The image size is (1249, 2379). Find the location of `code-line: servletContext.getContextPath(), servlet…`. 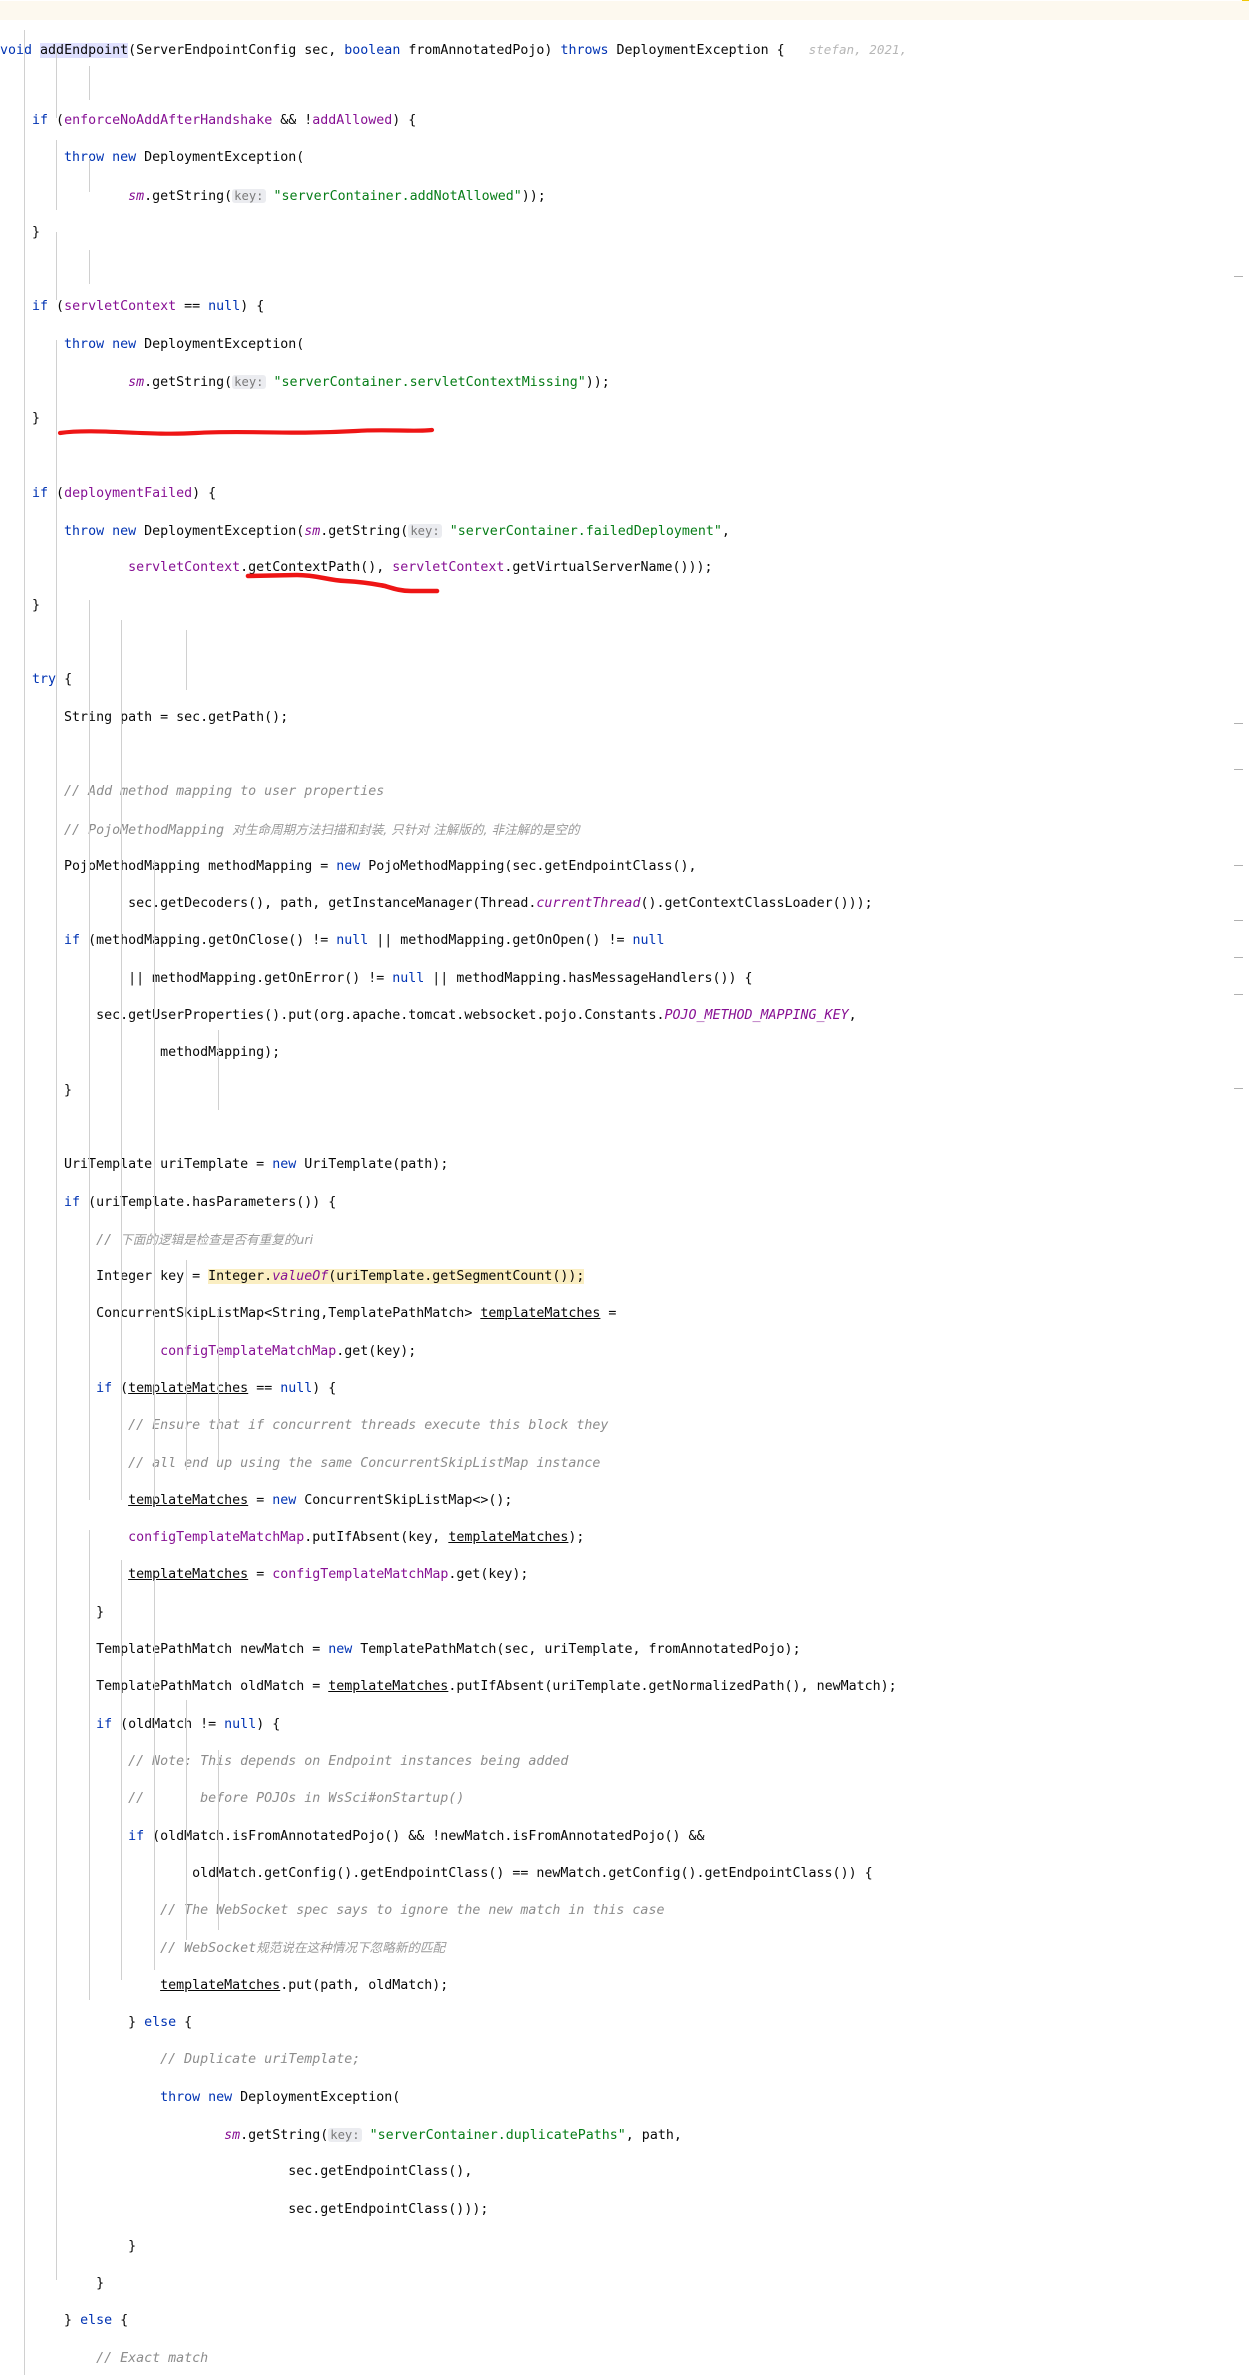

code-line: servletContext.getContextPath(), servlet… is located at coordinates (624, 568).